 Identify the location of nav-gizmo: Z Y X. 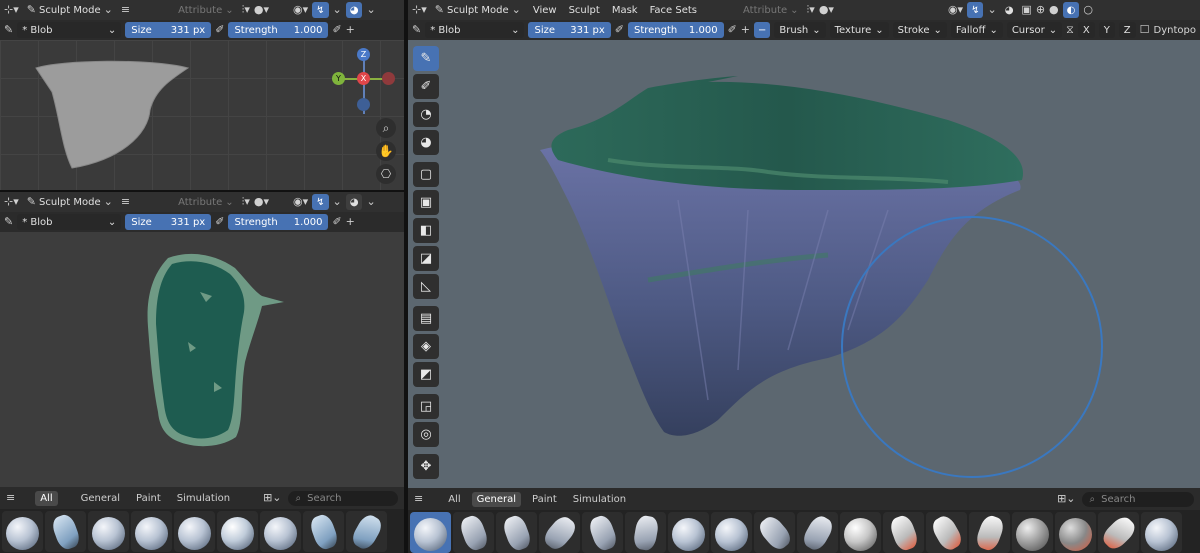
(365, 83).